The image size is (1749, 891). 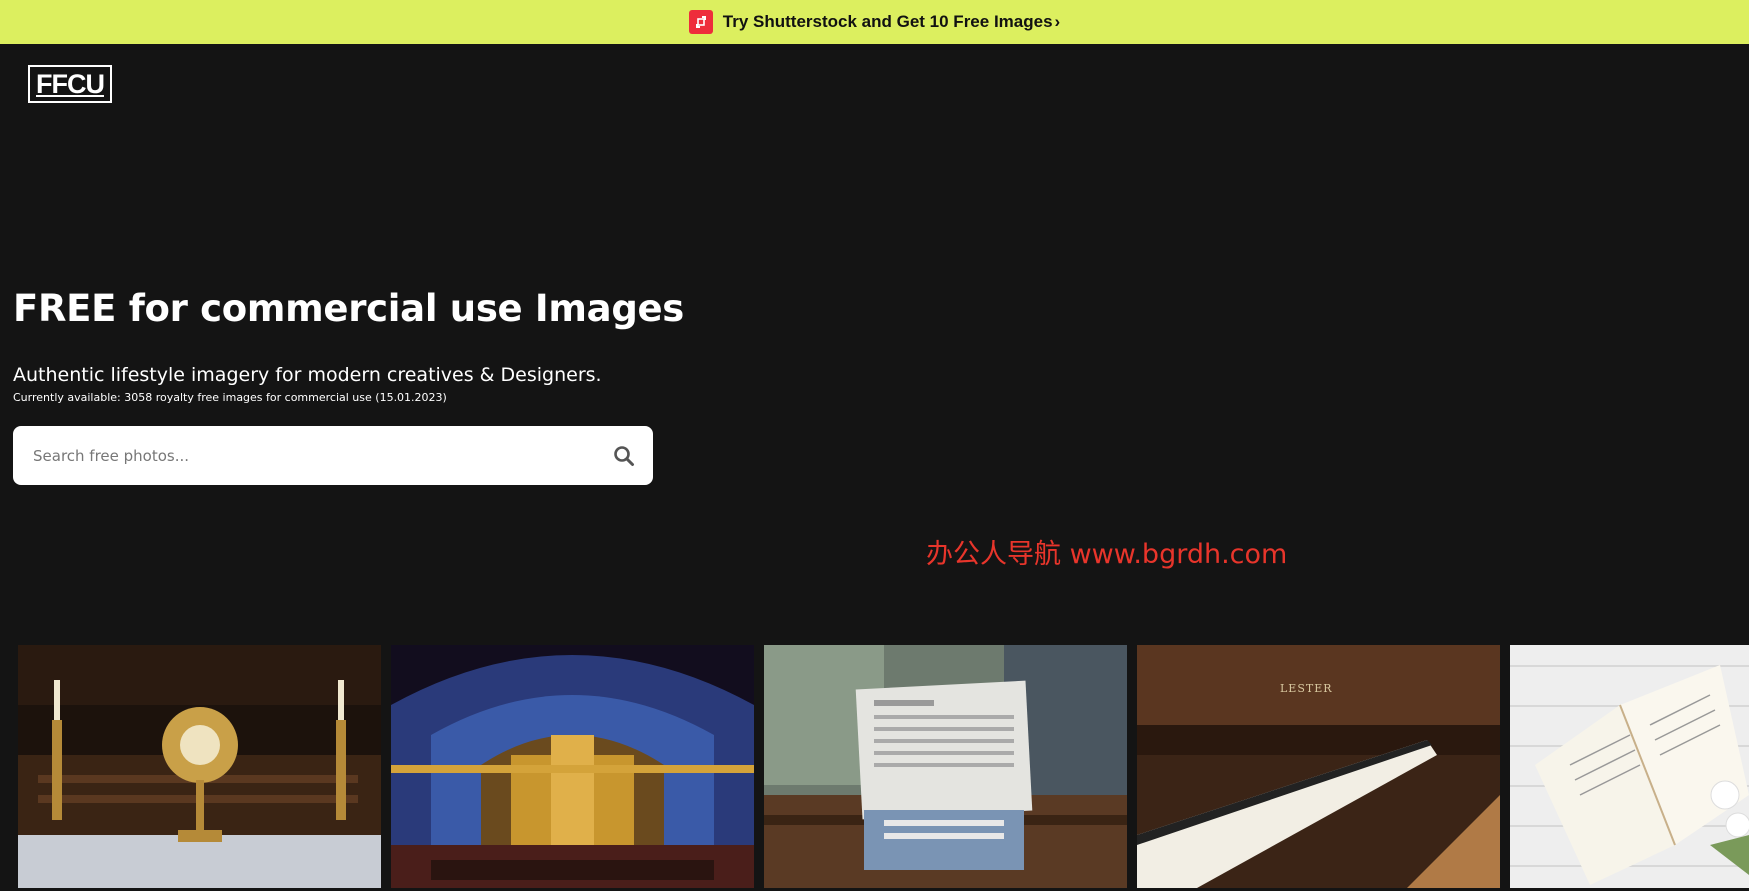 I want to click on site-logo: FFCU, so click(x=70, y=84).